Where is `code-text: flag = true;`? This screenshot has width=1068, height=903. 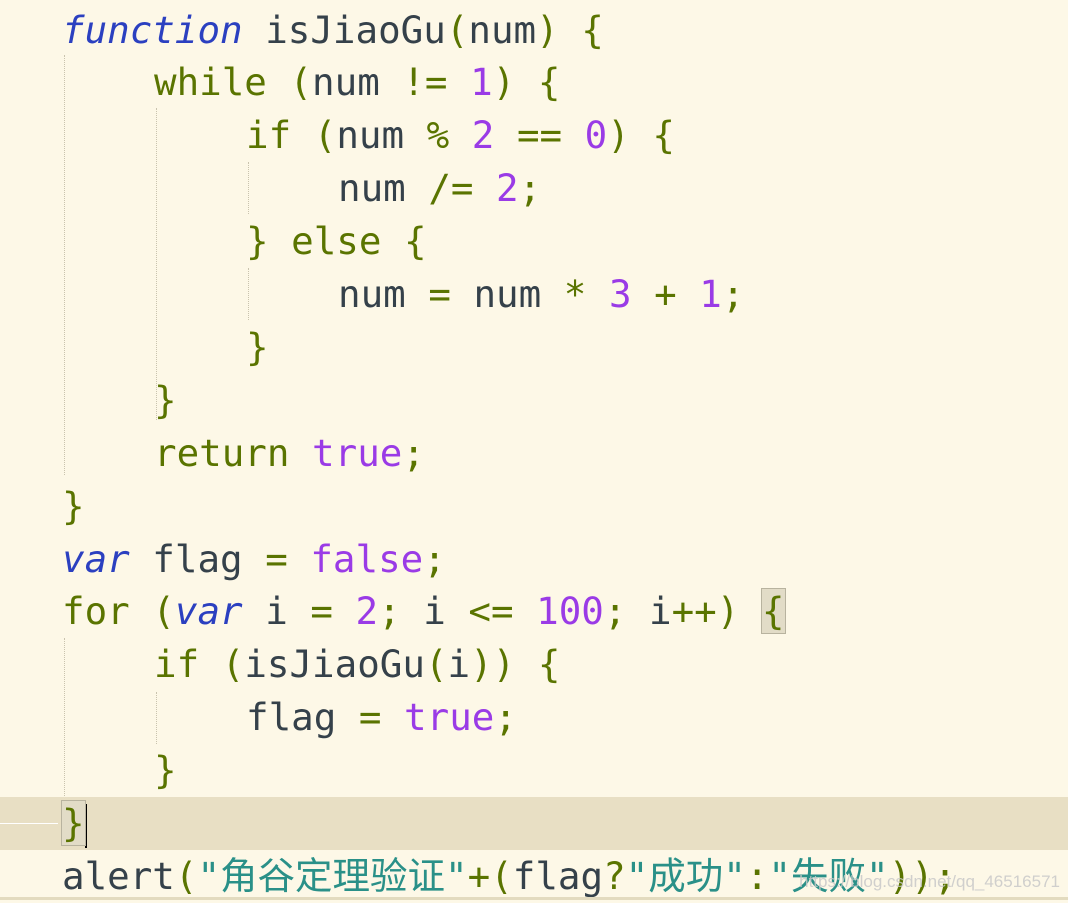 code-text: flag = true; is located at coordinates (381, 717).